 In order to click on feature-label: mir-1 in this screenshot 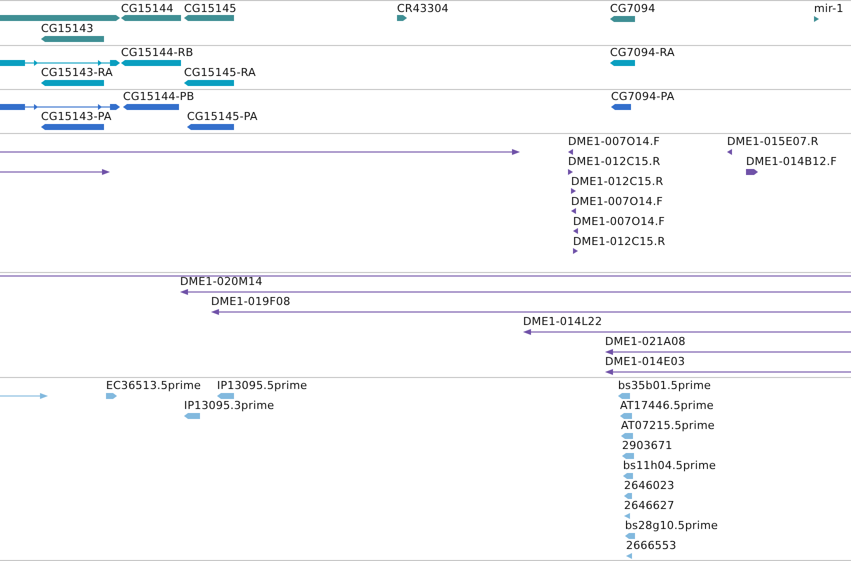, I will do `click(829, 8)`.